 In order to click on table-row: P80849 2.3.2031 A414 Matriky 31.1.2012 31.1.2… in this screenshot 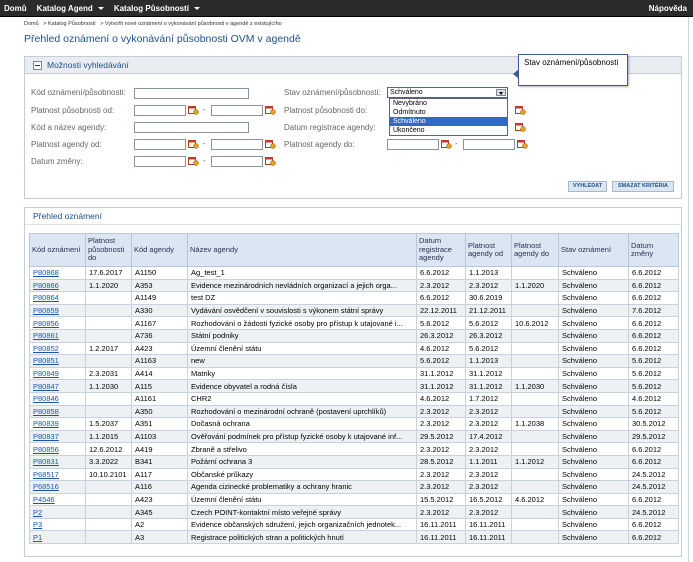, I will do `click(354, 373)`.